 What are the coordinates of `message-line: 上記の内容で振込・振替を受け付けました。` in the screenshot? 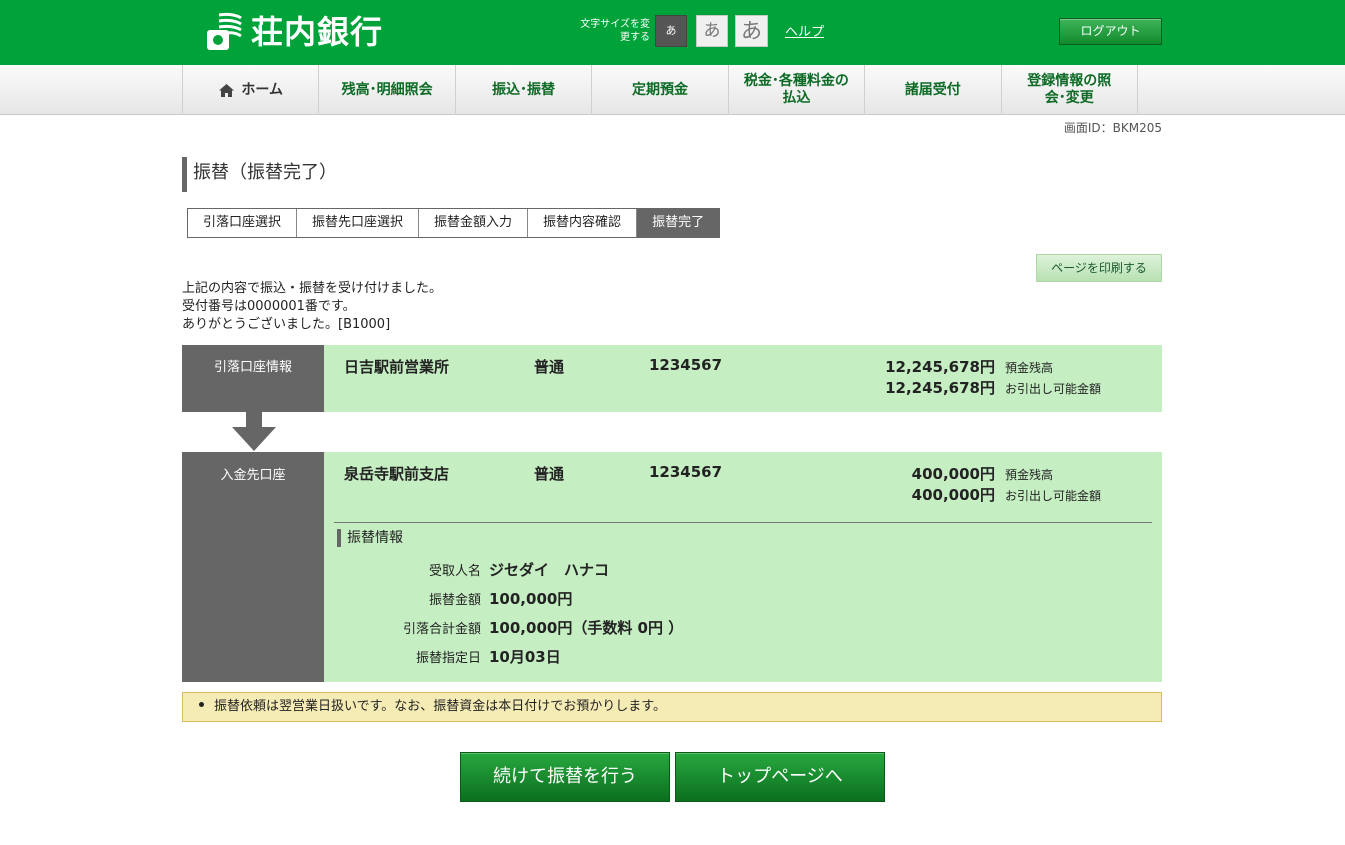 It's located at (312, 288).